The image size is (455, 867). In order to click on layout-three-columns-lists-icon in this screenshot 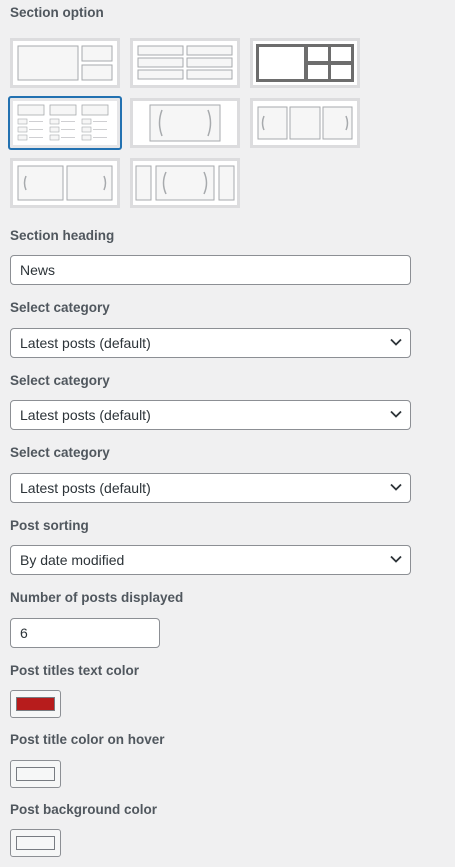, I will do `click(65, 123)`.